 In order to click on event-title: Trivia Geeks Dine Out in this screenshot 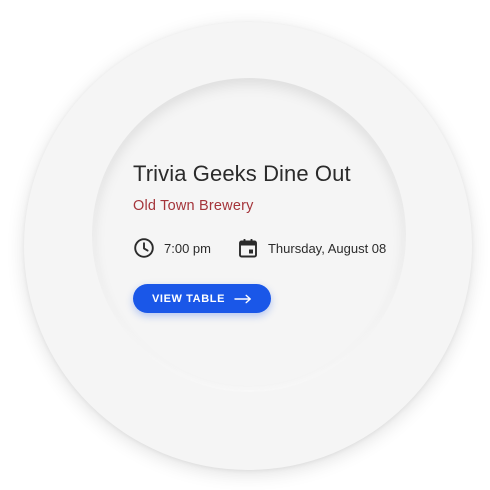, I will do `click(242, 173)`.